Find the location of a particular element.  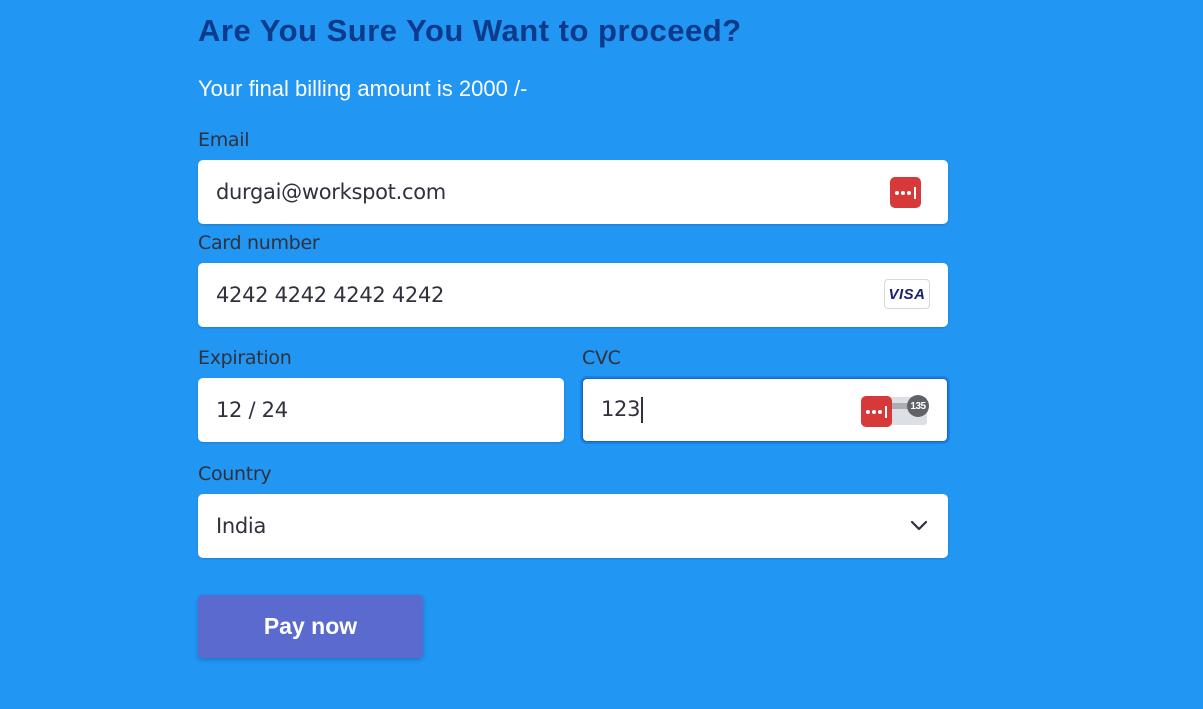

cvc-field: 123 135 is located at coordinates (765, 410).